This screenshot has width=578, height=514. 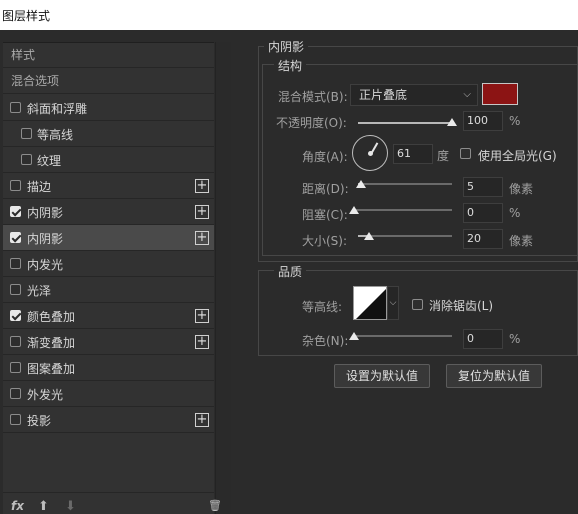 What do you see at coordinates (108, 81) in the screenshot?
I see `sidebar-blending-options: 混合选项` at bounding box center [108, 81].